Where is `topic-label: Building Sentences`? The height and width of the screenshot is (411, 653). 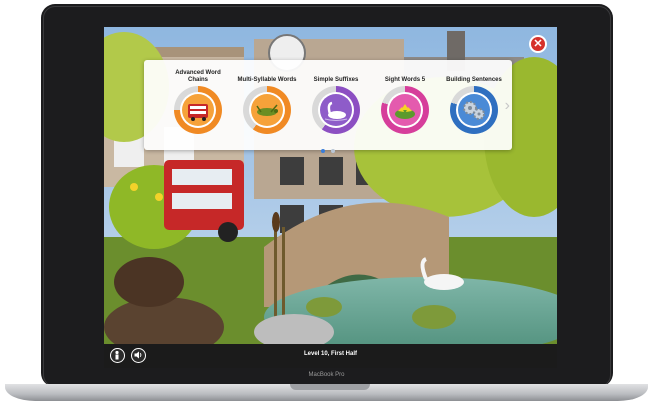
topic-label: Building Sentences is located at coordinates (474, 80).